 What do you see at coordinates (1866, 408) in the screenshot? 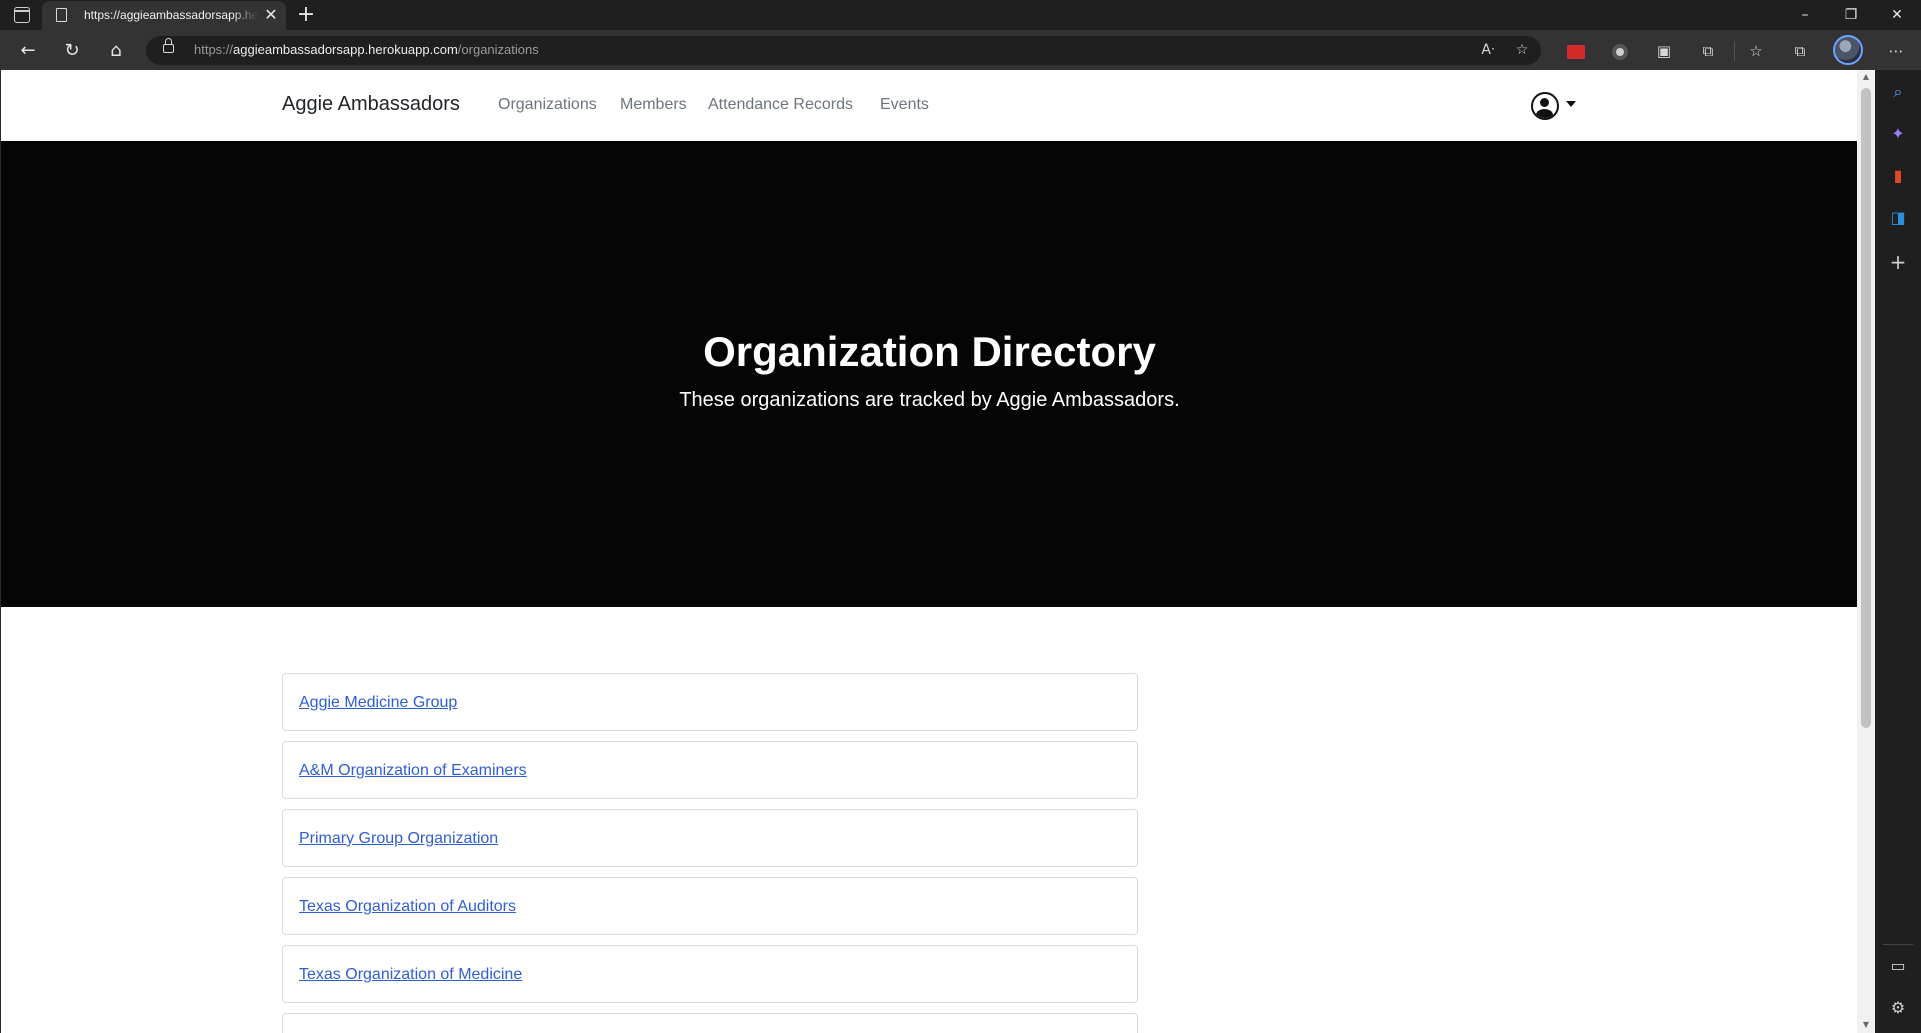
I see `scroll-thumb` at bounding box center [1866, 408].